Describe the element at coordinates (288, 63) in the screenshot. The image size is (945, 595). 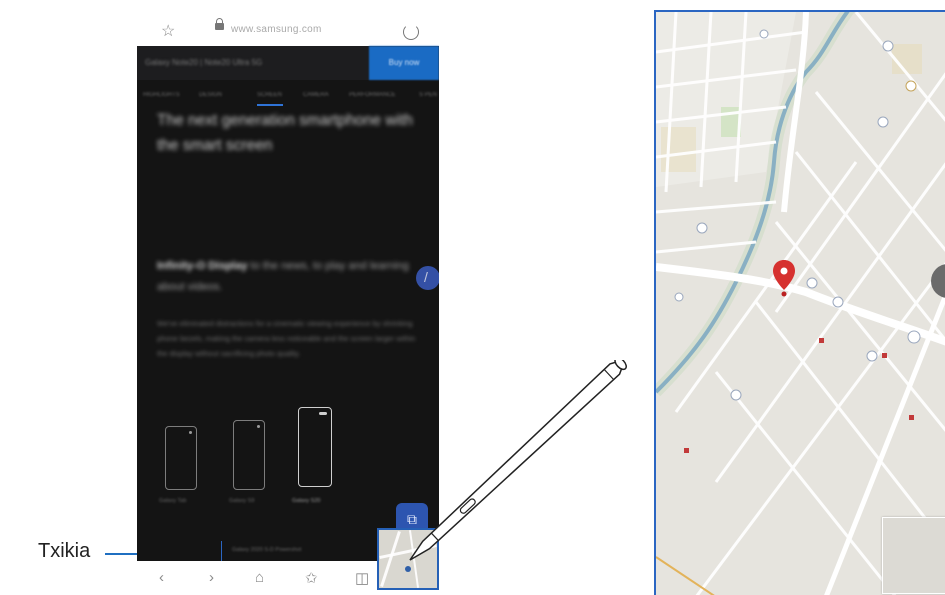
I see `promo-bar: Galaxy Note20 | Note20 Ultra 5G Buy now` at that location.